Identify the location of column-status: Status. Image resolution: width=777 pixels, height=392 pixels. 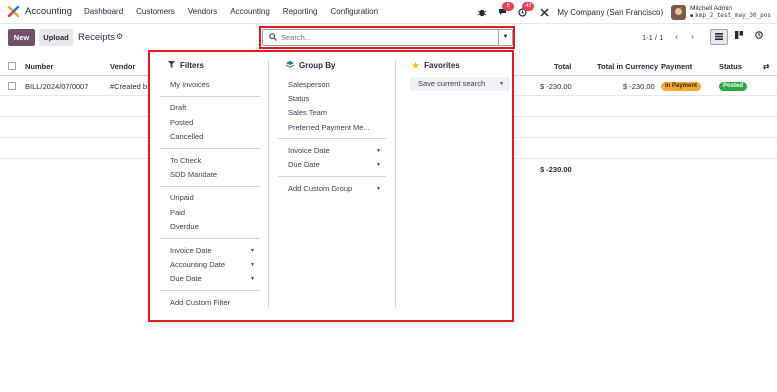
(730, 66).